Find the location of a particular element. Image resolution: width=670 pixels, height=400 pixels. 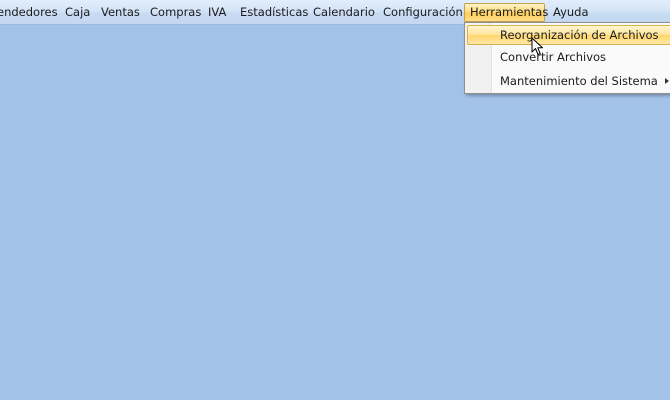

menu-item-mantenimiento-del-sistema: Mantenimiento del Sistema is located at coordinates (568, 81).